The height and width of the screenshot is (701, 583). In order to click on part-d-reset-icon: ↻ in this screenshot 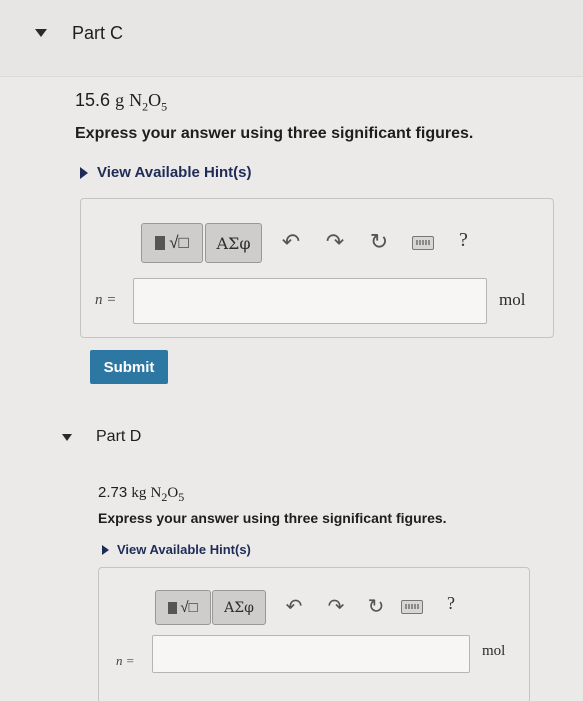, I will do `click(376, 606)`.